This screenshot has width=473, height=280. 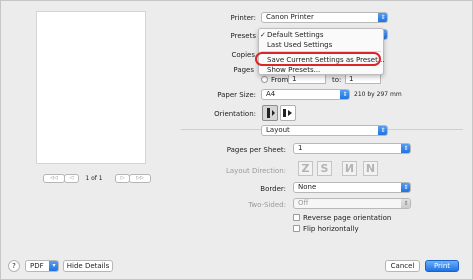 What do you see at coordinates (331, 229) in the screenshot?
I see `flip-horizontally-label: Flip horizontally` at bounding box center [331, 229].